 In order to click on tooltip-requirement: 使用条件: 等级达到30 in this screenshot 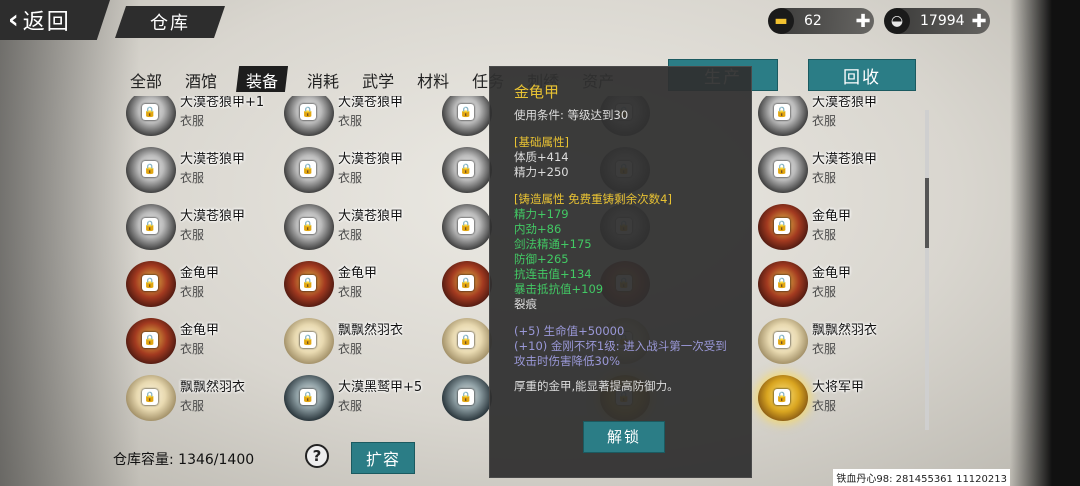, I will do `click(571, 115)`.